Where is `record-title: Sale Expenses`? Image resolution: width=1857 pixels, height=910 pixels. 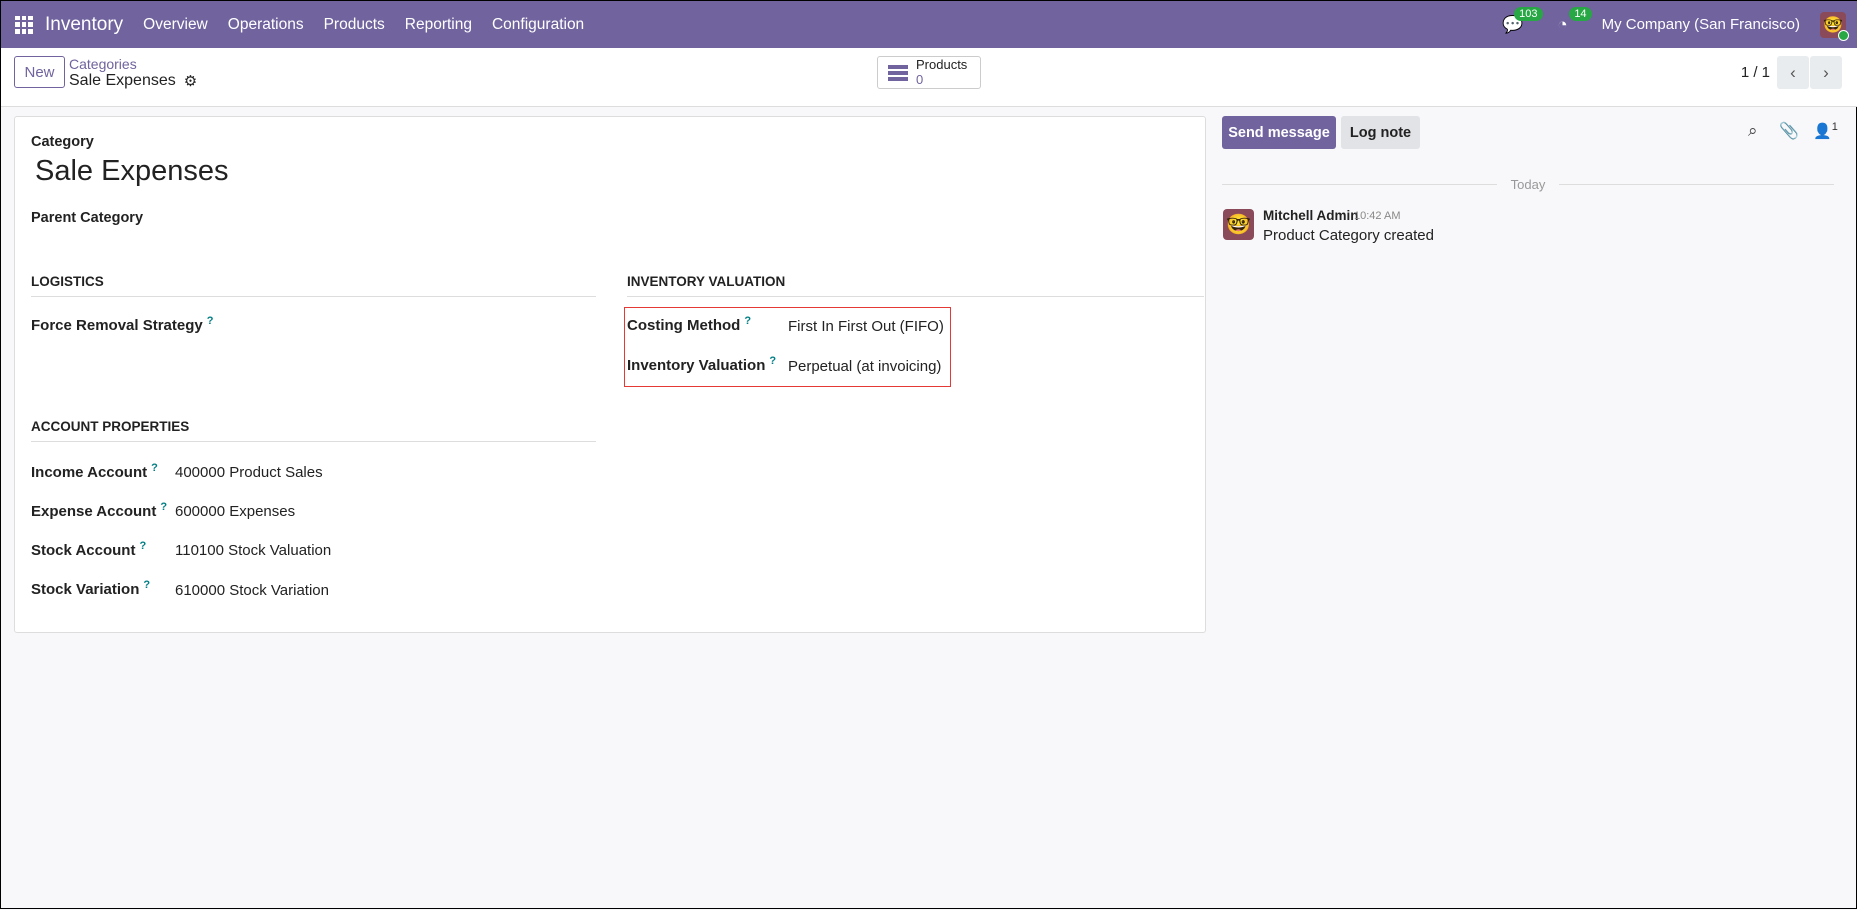
record-title: Sale Expenses is located at coordinates (122, 80).